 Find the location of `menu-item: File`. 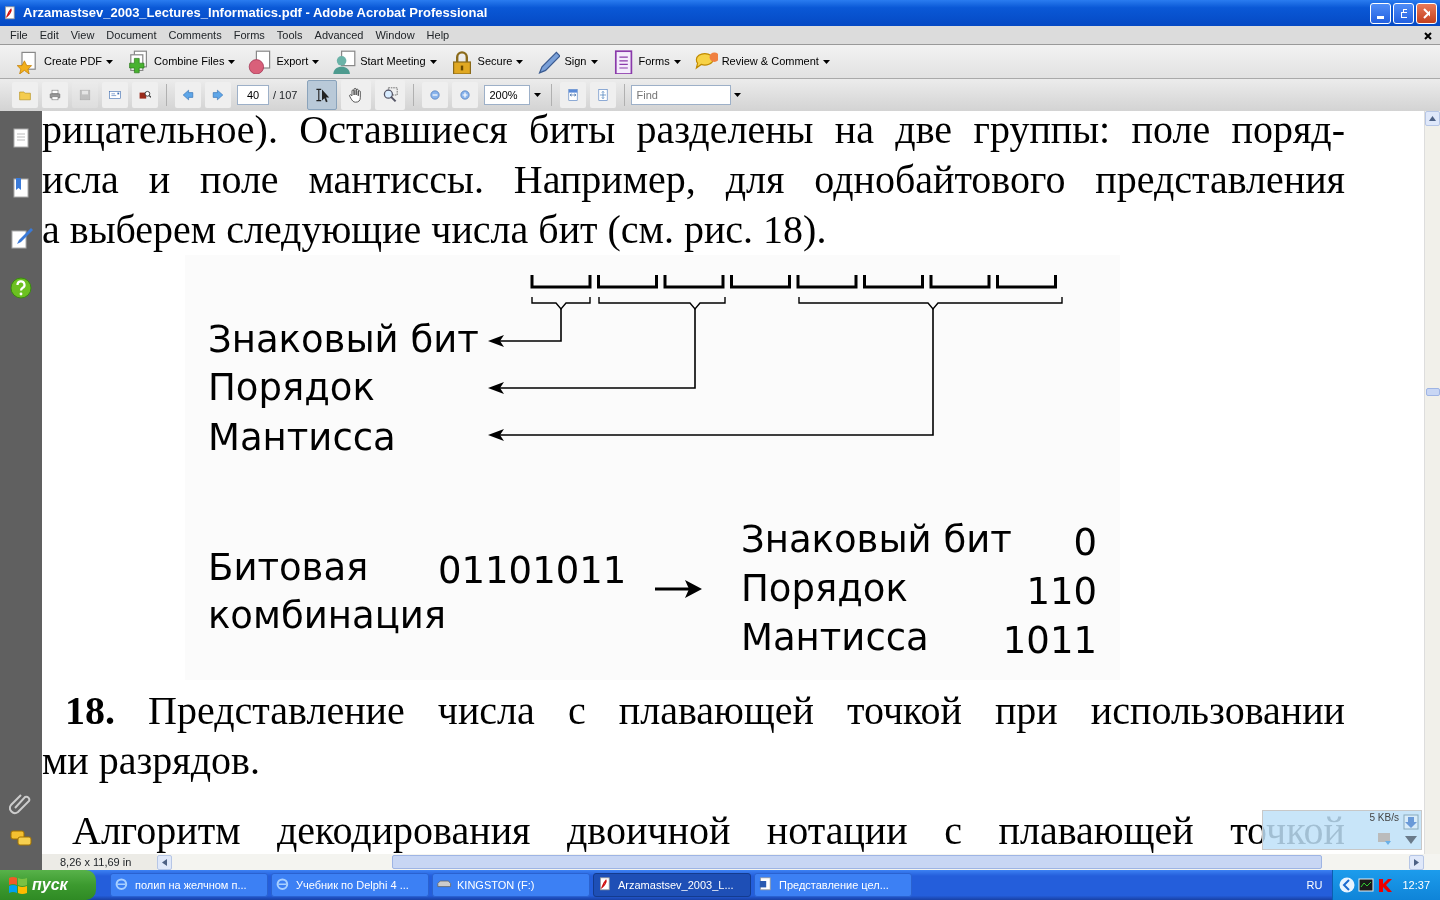

menu-item: File is located at coordinates (19, 35).